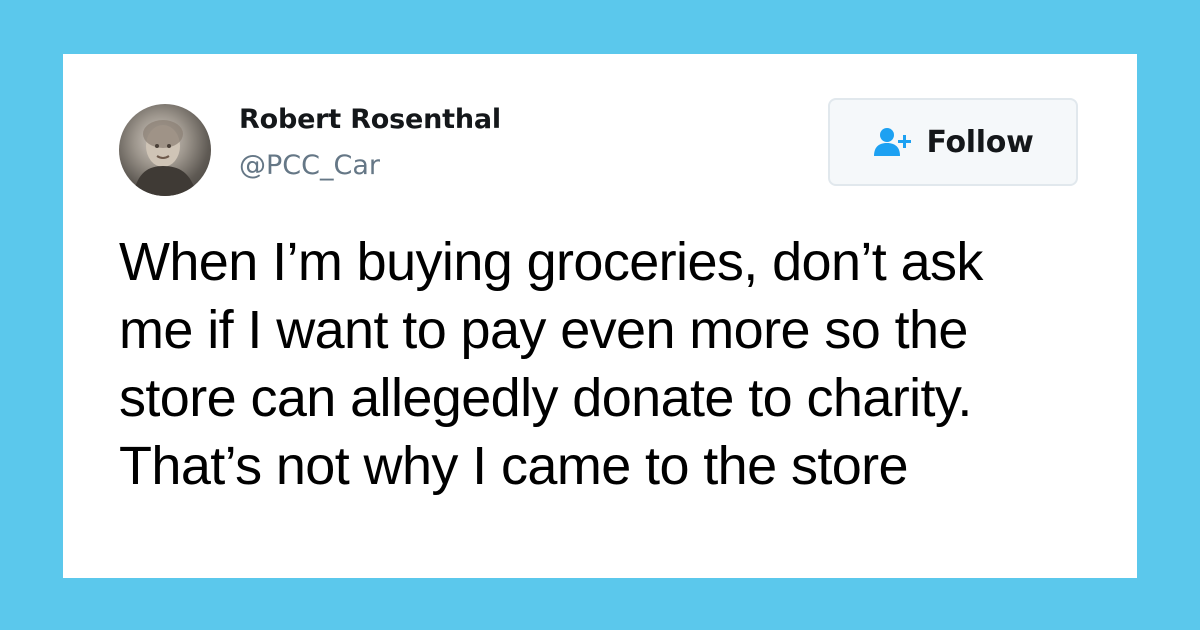 Image resolution: width=1200 pixels, height=630 pixels. Describe the element at coordinates (543, 330) in the screenshot. I see `tweet-text-line: me if I want to pay even more so the` at that location.